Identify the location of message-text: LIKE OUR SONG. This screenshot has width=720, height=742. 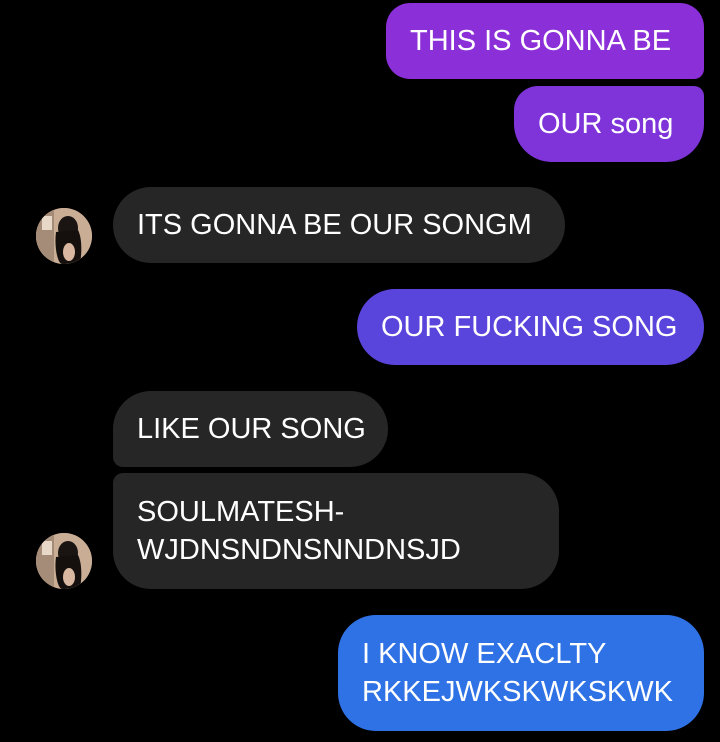
(251, 429).